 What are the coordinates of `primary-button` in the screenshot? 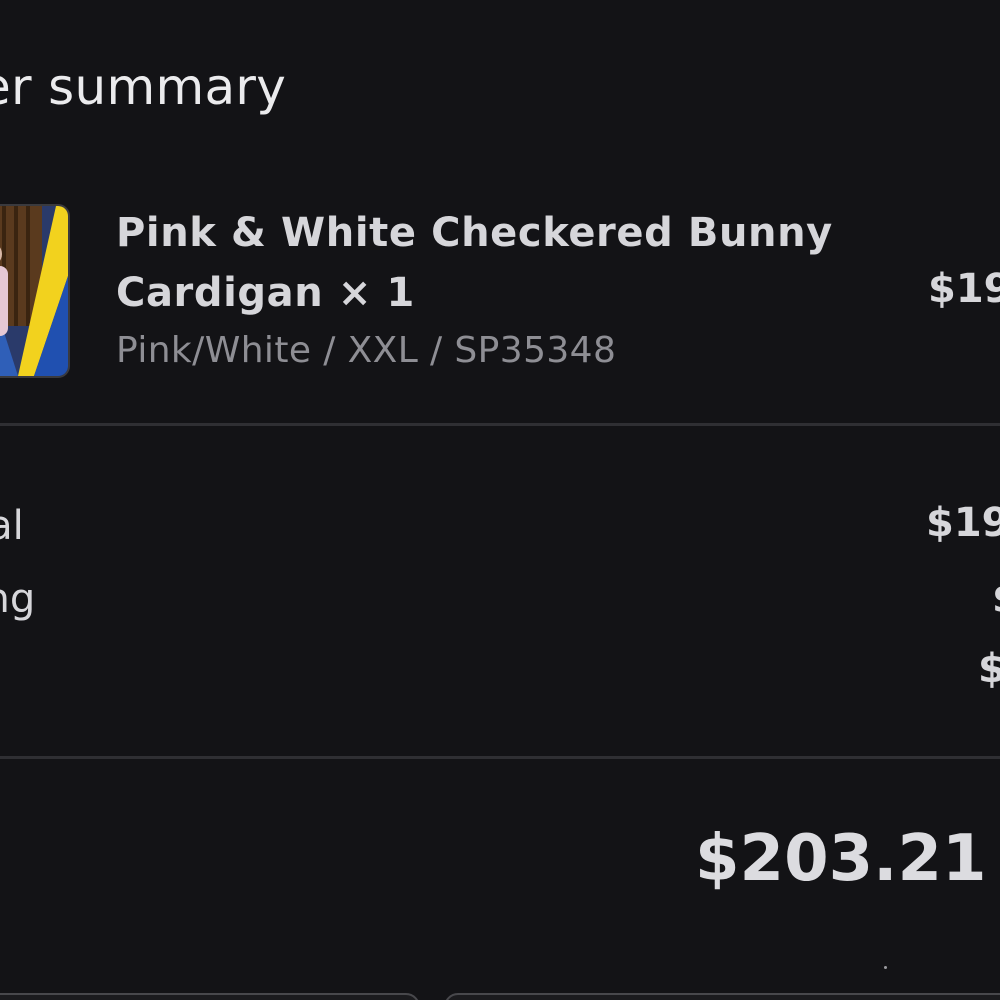 It's located at (722, 996).